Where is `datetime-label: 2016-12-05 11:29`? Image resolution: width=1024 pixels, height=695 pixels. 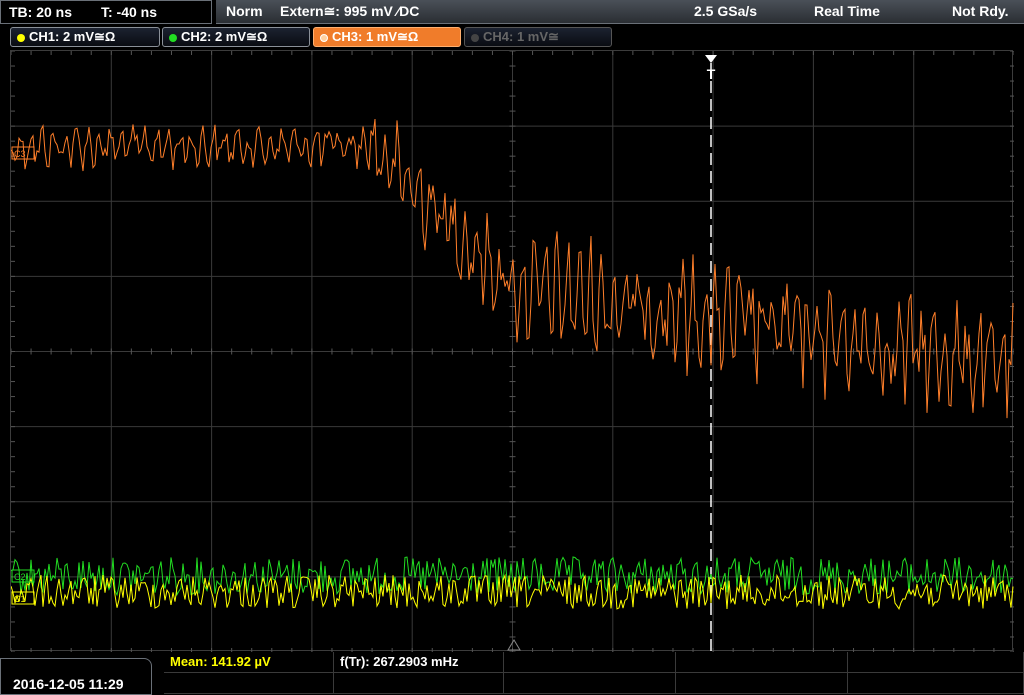
datetime-label: 2016-12-05 11:29 is located at coordinates (68, 684).